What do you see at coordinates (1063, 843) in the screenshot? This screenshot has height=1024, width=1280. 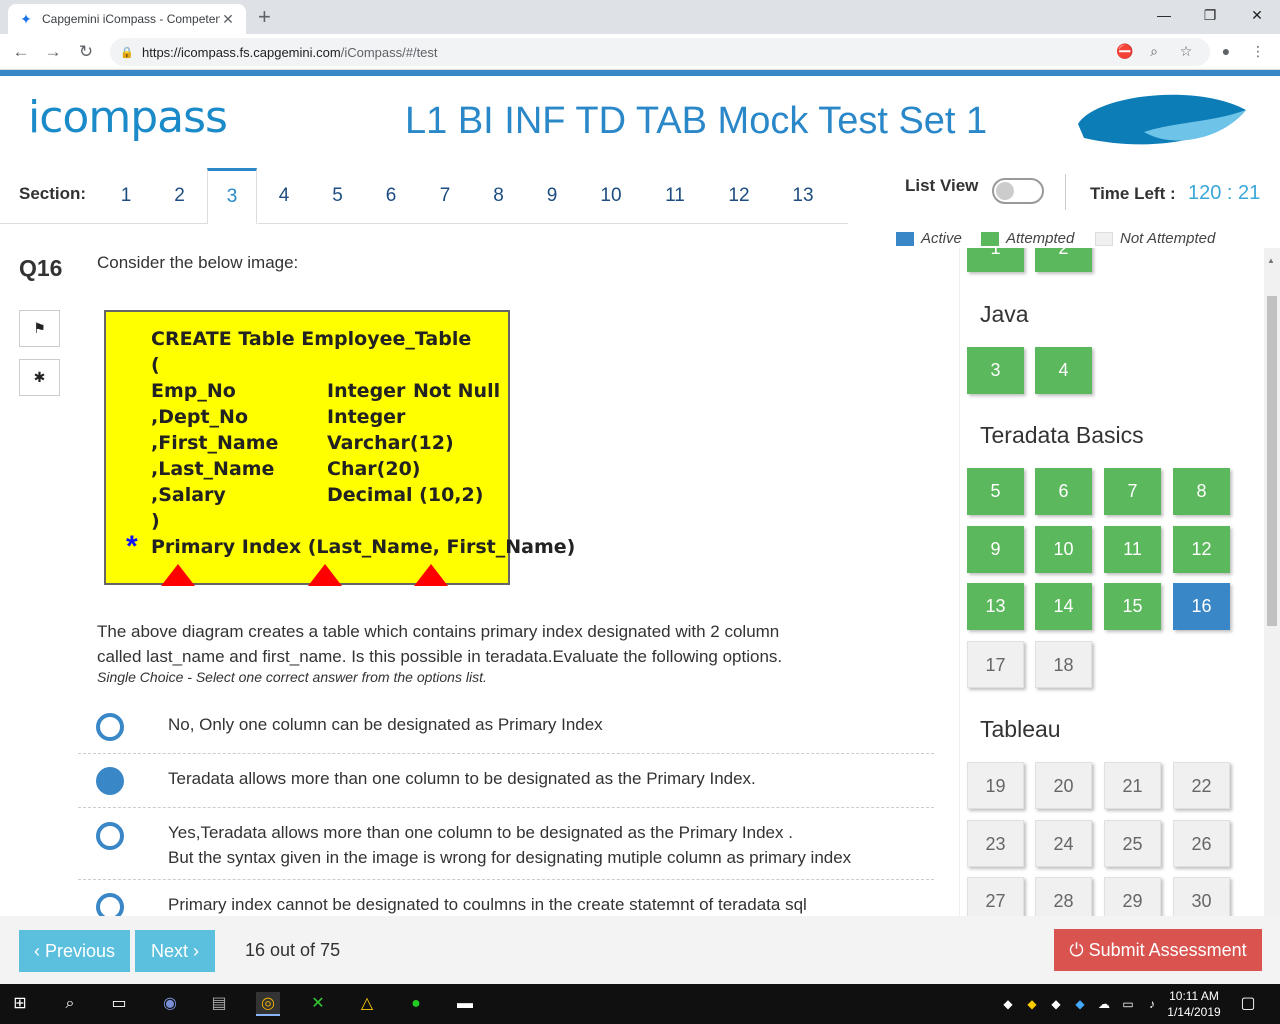 I see `palette-question-24: 24` at bounding box center [1063, 843].